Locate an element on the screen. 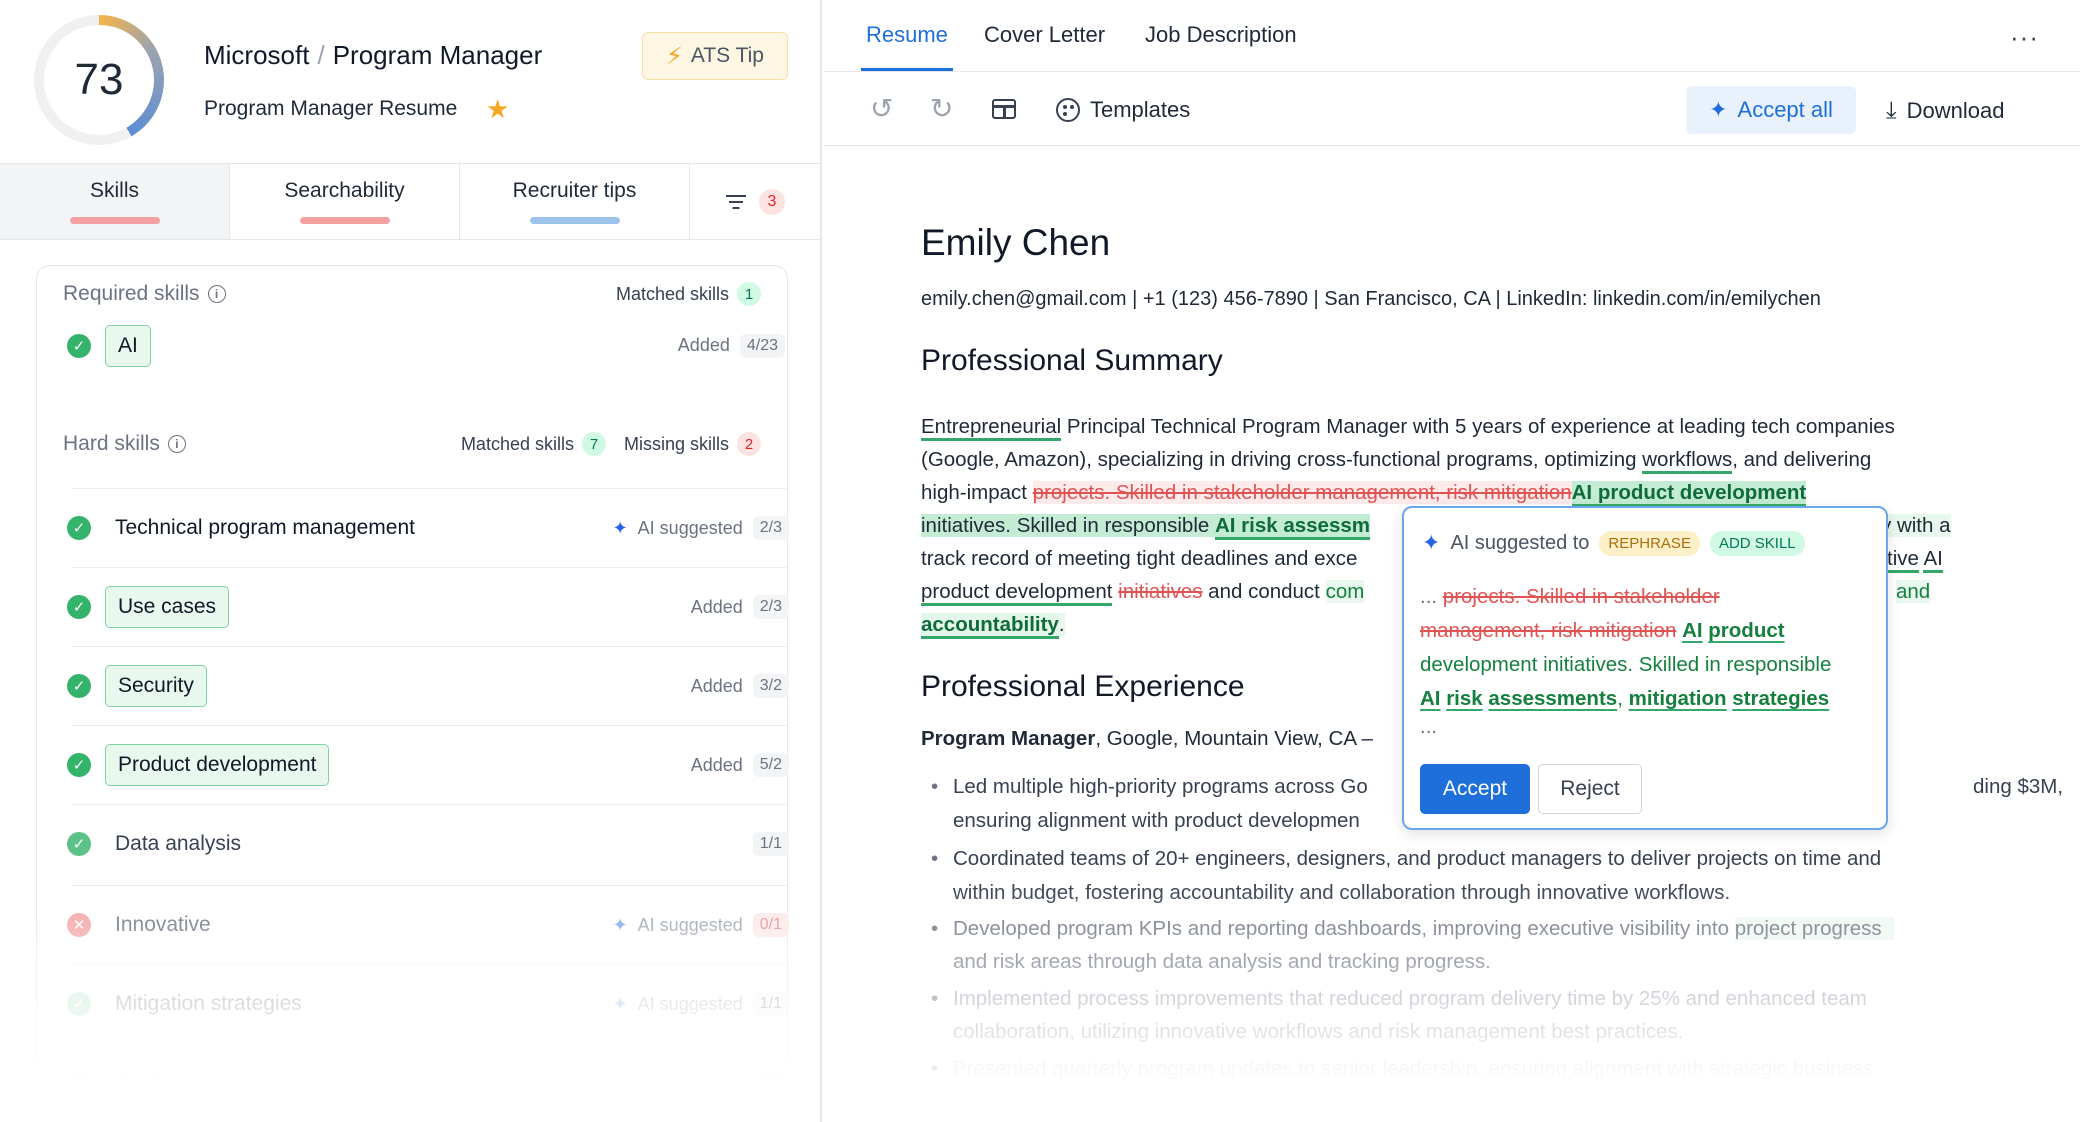 The image size is (2080, 1122). skill-name: Use cases is located at coordinates (167, 607).